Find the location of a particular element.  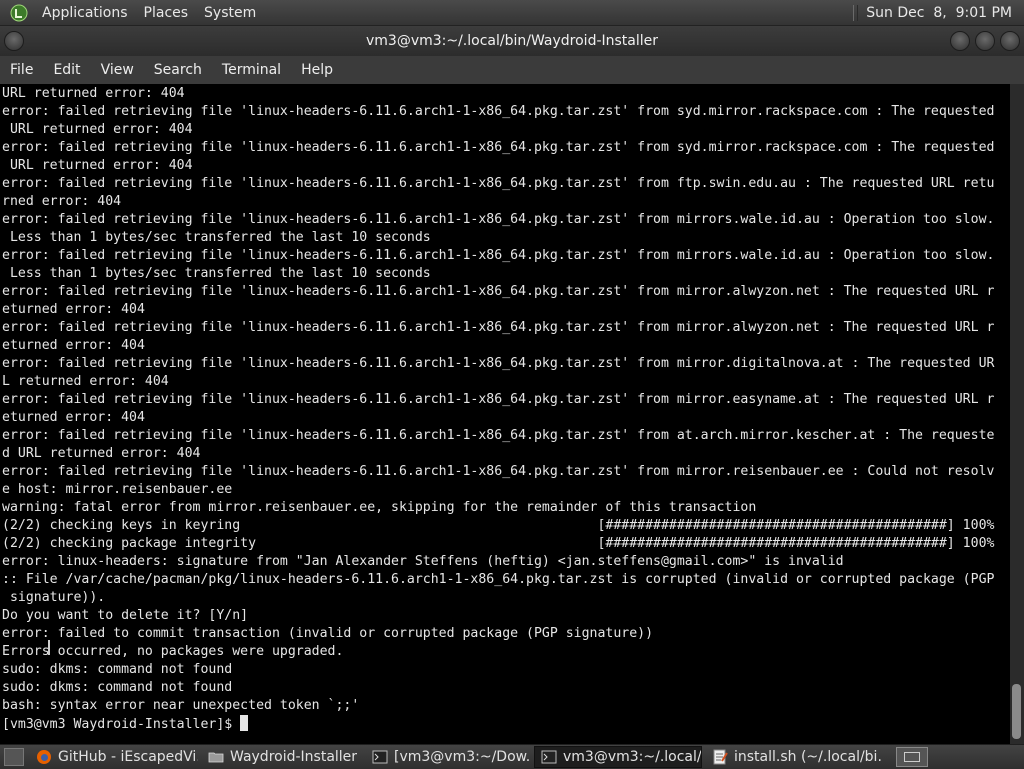

menu-help: Help is located at coordinates (317, 70).